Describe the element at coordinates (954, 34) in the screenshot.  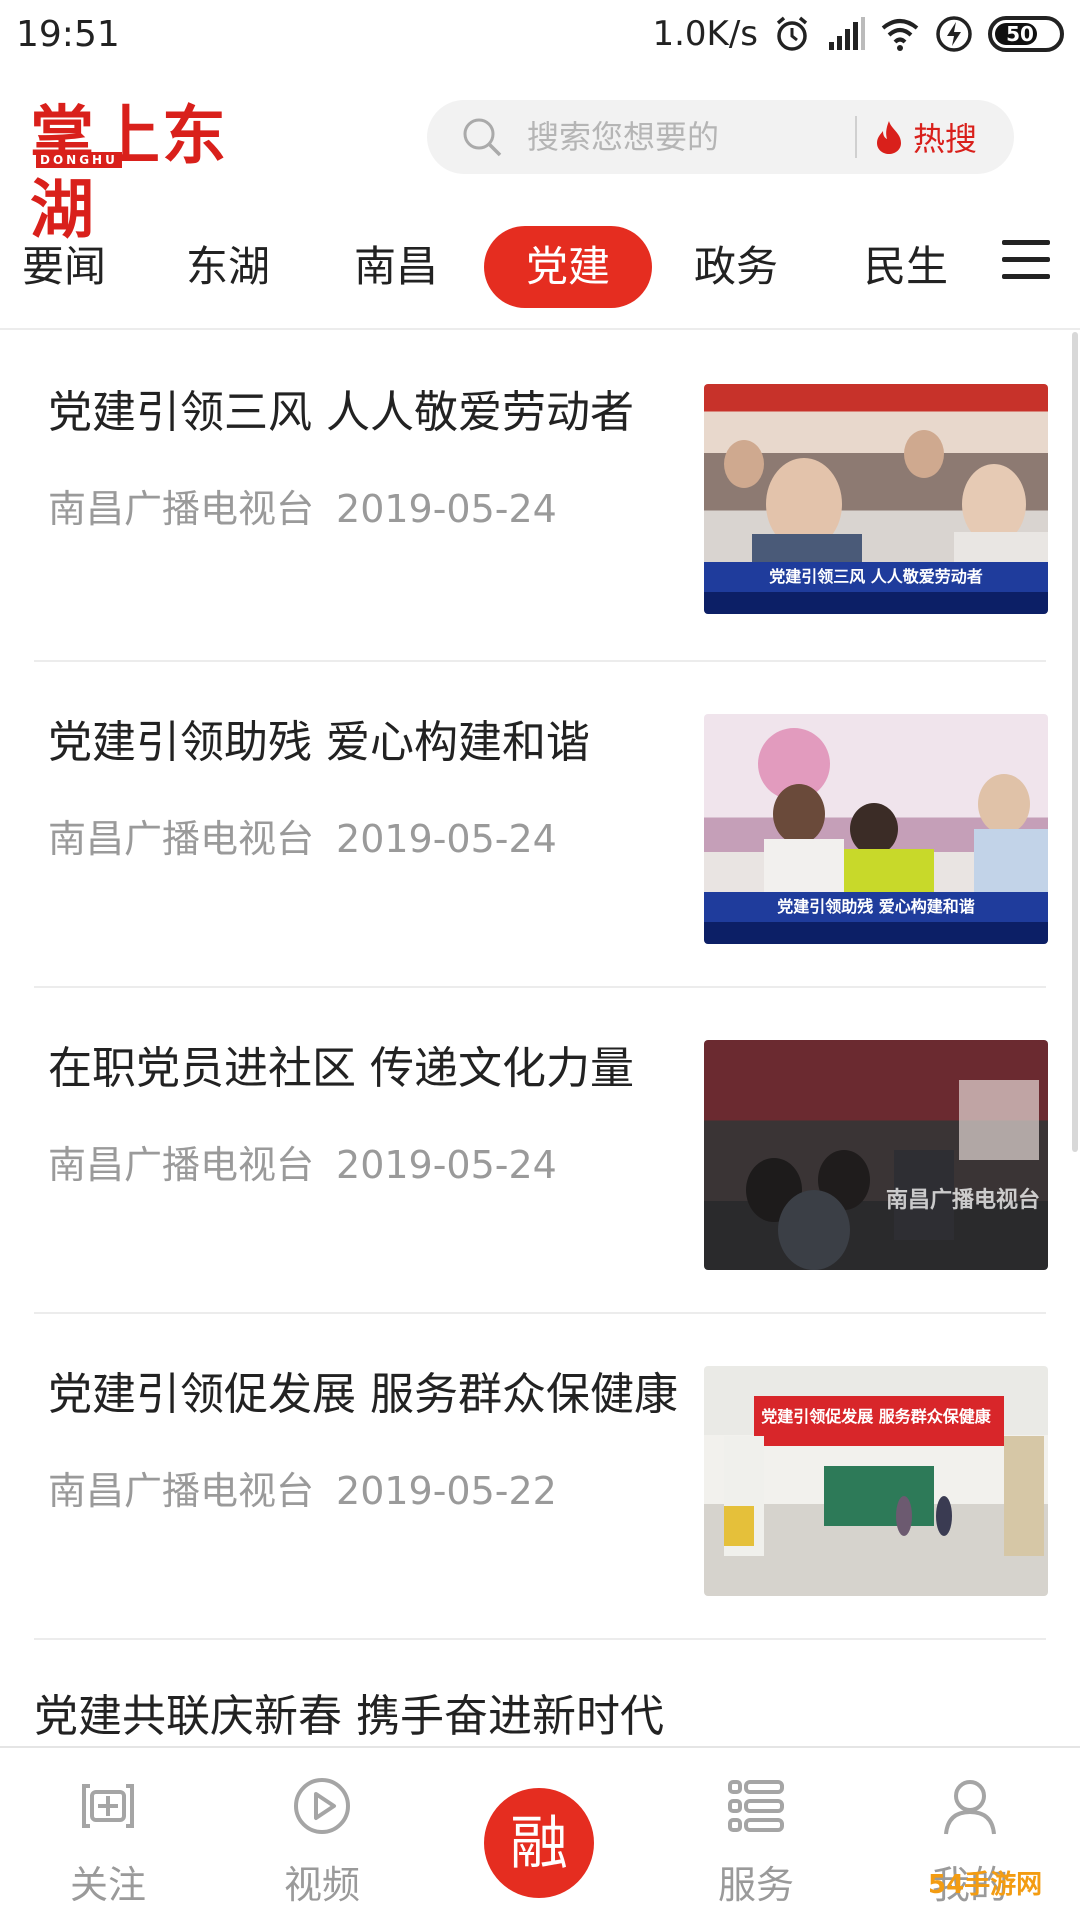
I see `charging-icon` at that location.